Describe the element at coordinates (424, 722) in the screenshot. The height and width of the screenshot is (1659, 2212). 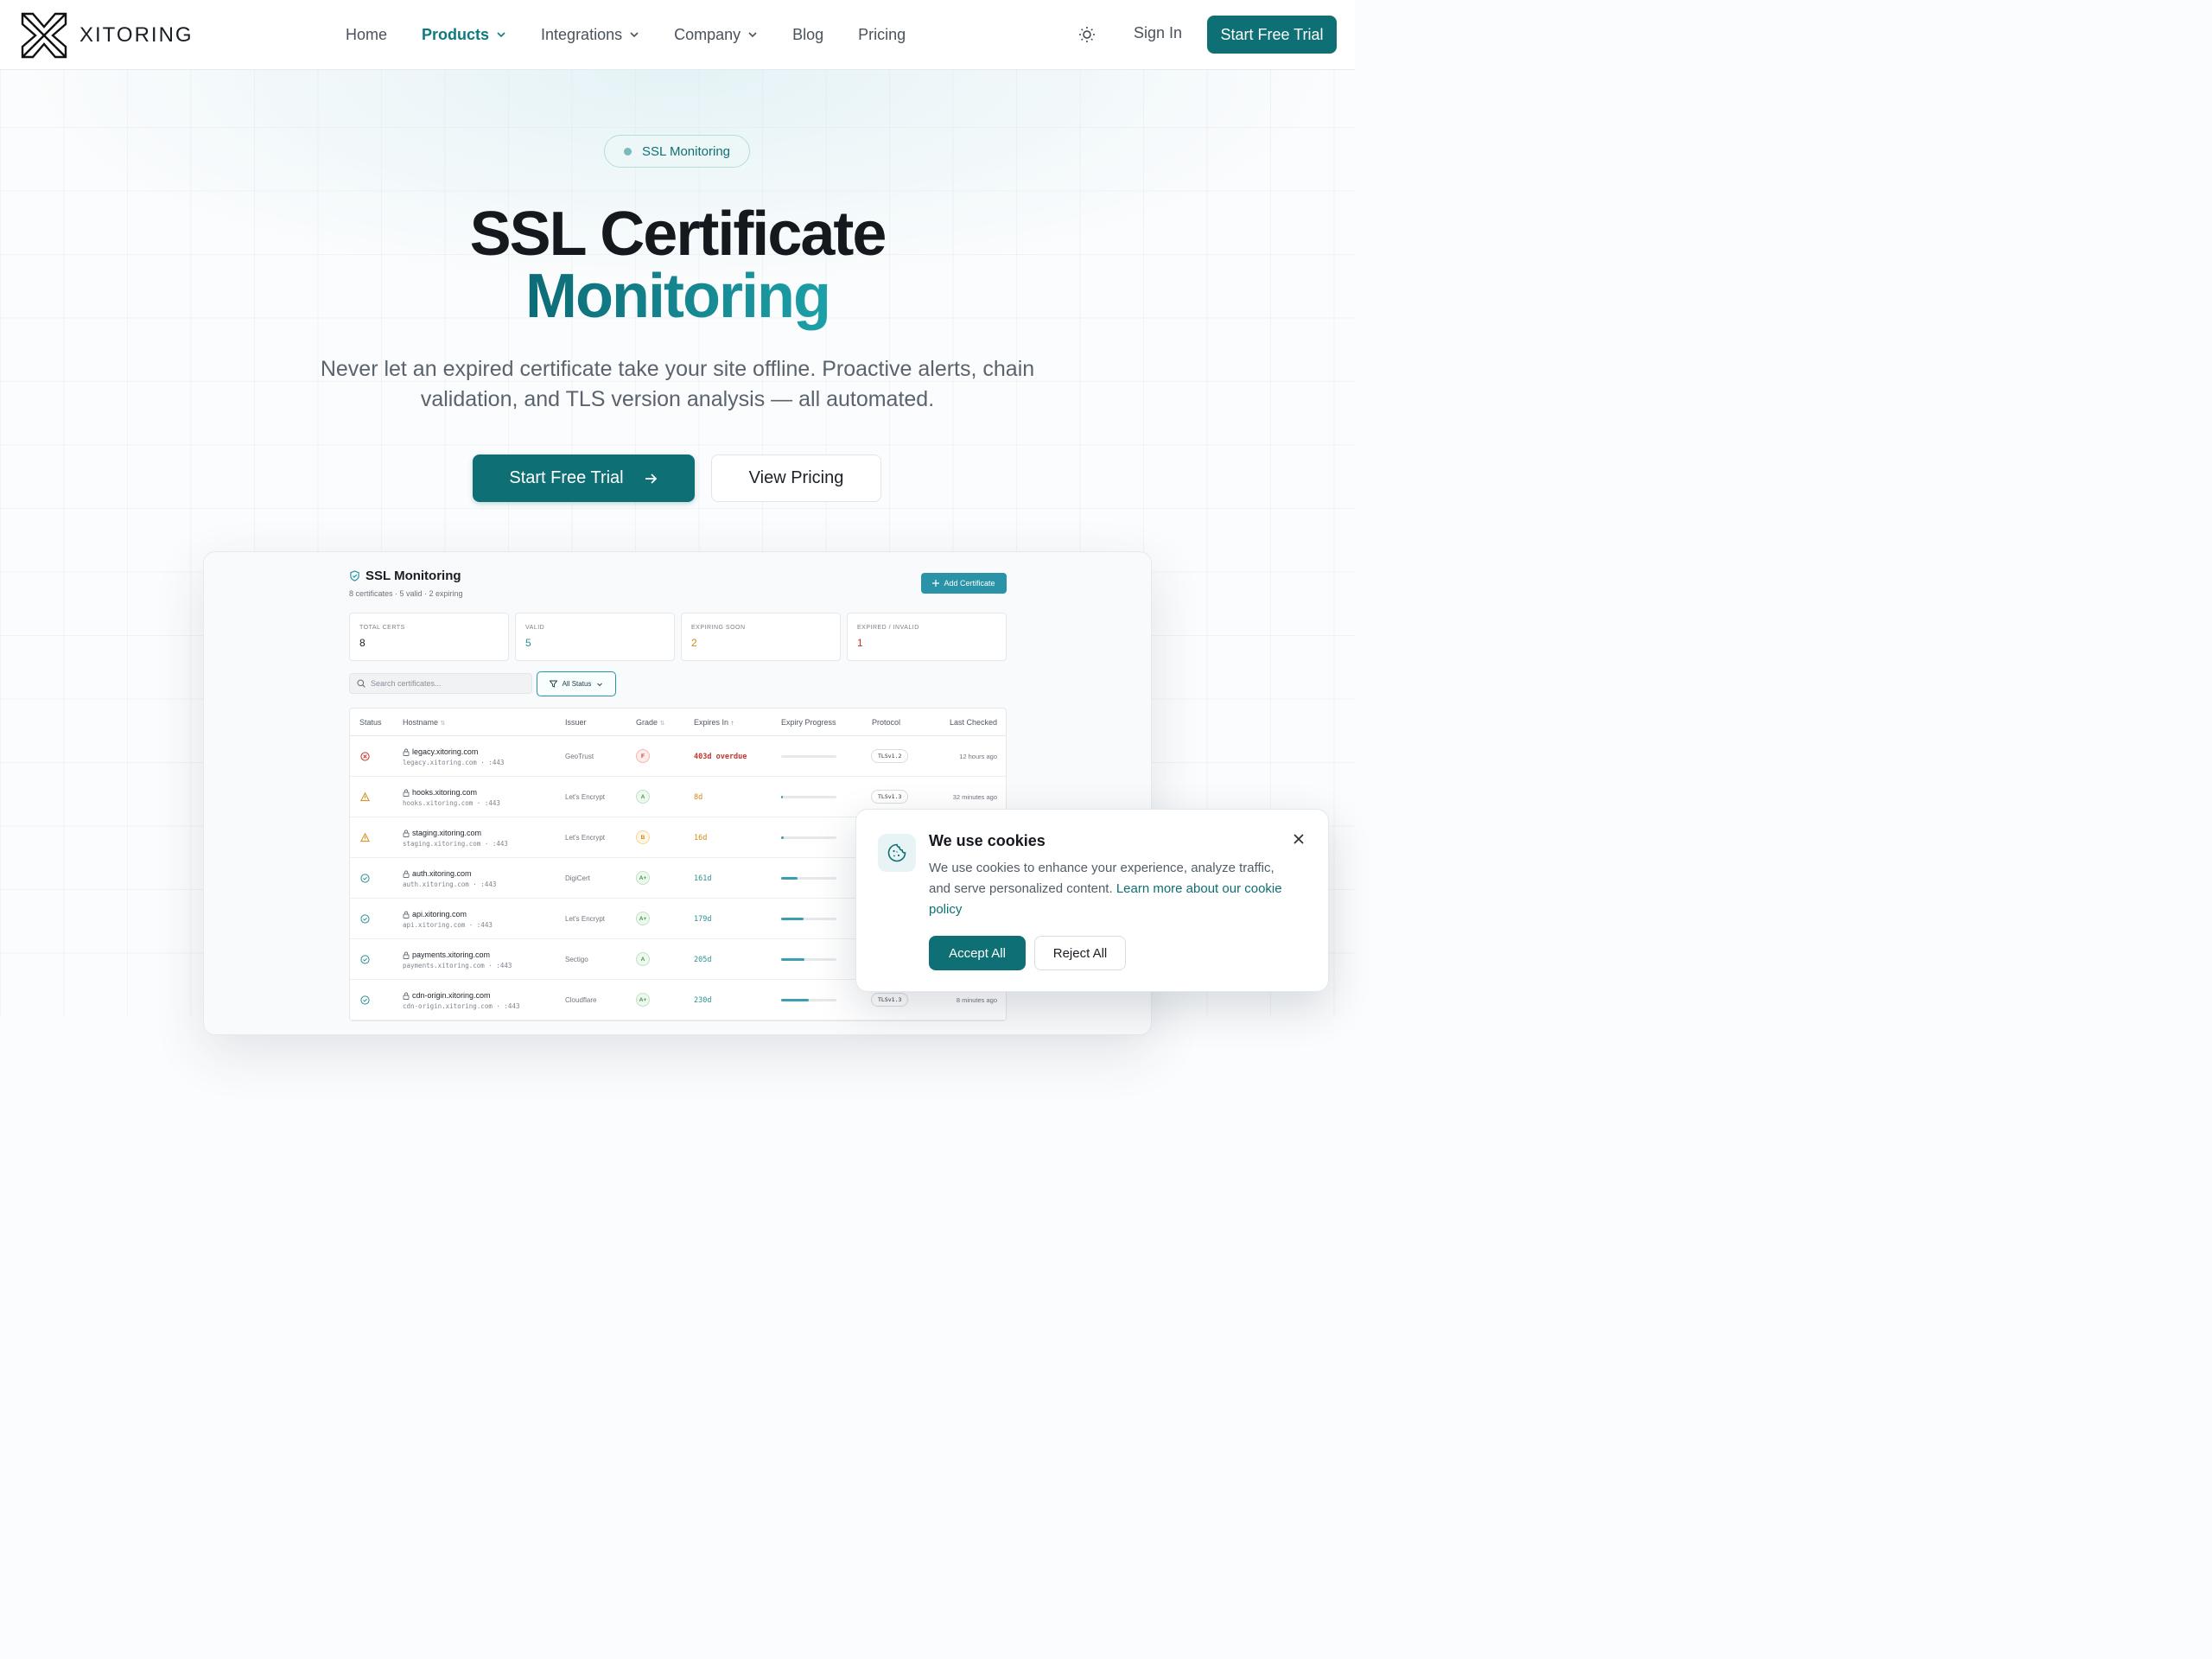
I see `col-hostname: Hostname ⇅` at that location.